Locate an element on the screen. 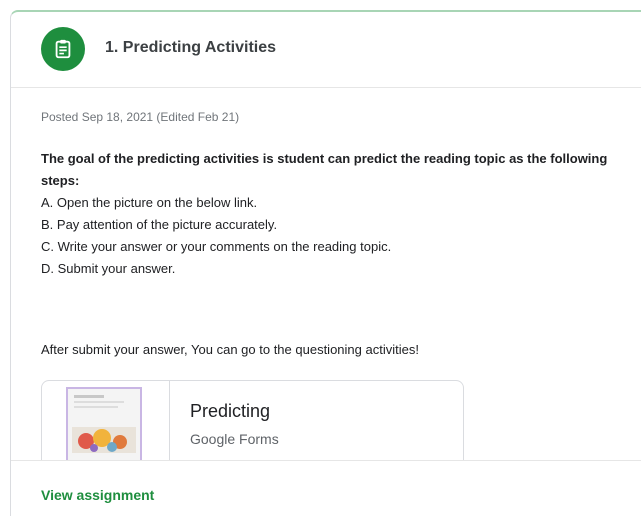  card-footer: View assignment is located at coordinates (326, 488).